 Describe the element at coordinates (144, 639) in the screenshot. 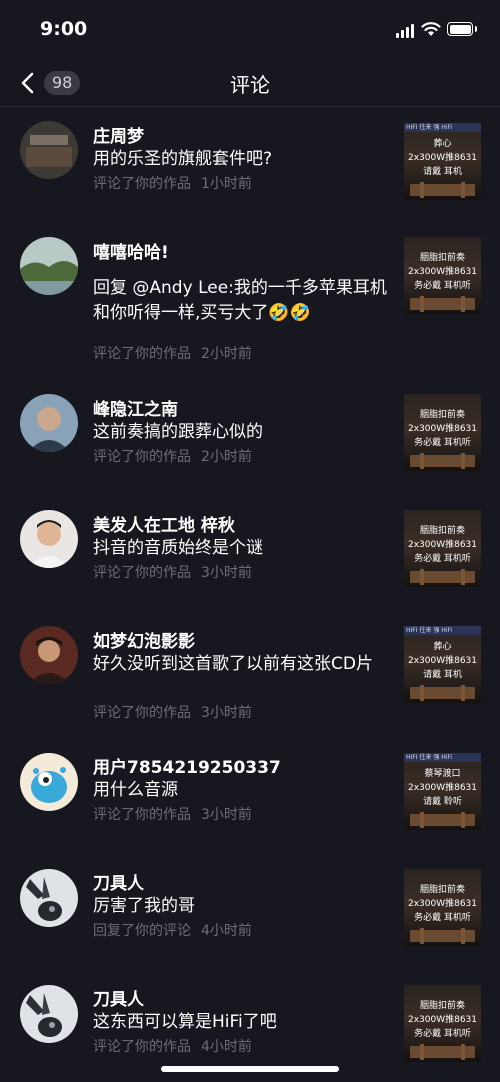

I see `commenter-name: 如梦幻泡影影` at that location.